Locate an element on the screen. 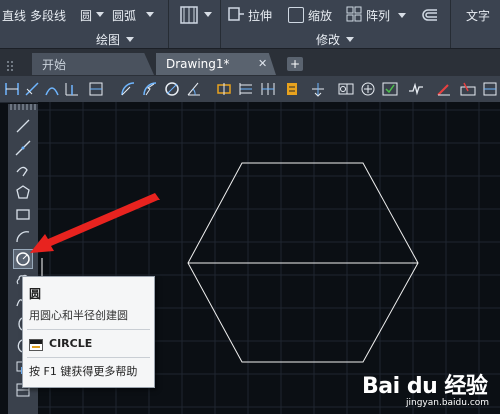  tooltip-title: 圆 is located at coordinates (35, 294).